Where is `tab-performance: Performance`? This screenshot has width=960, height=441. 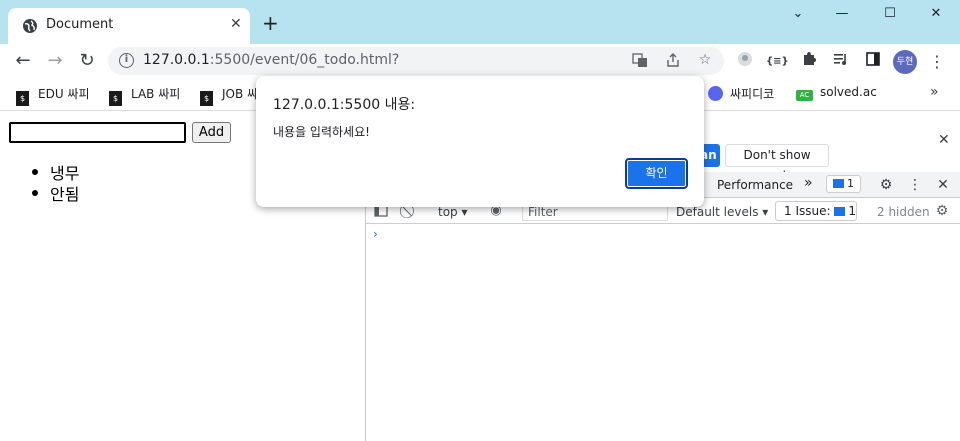 tab-performance: Performance is located at coordinates (755, 185).